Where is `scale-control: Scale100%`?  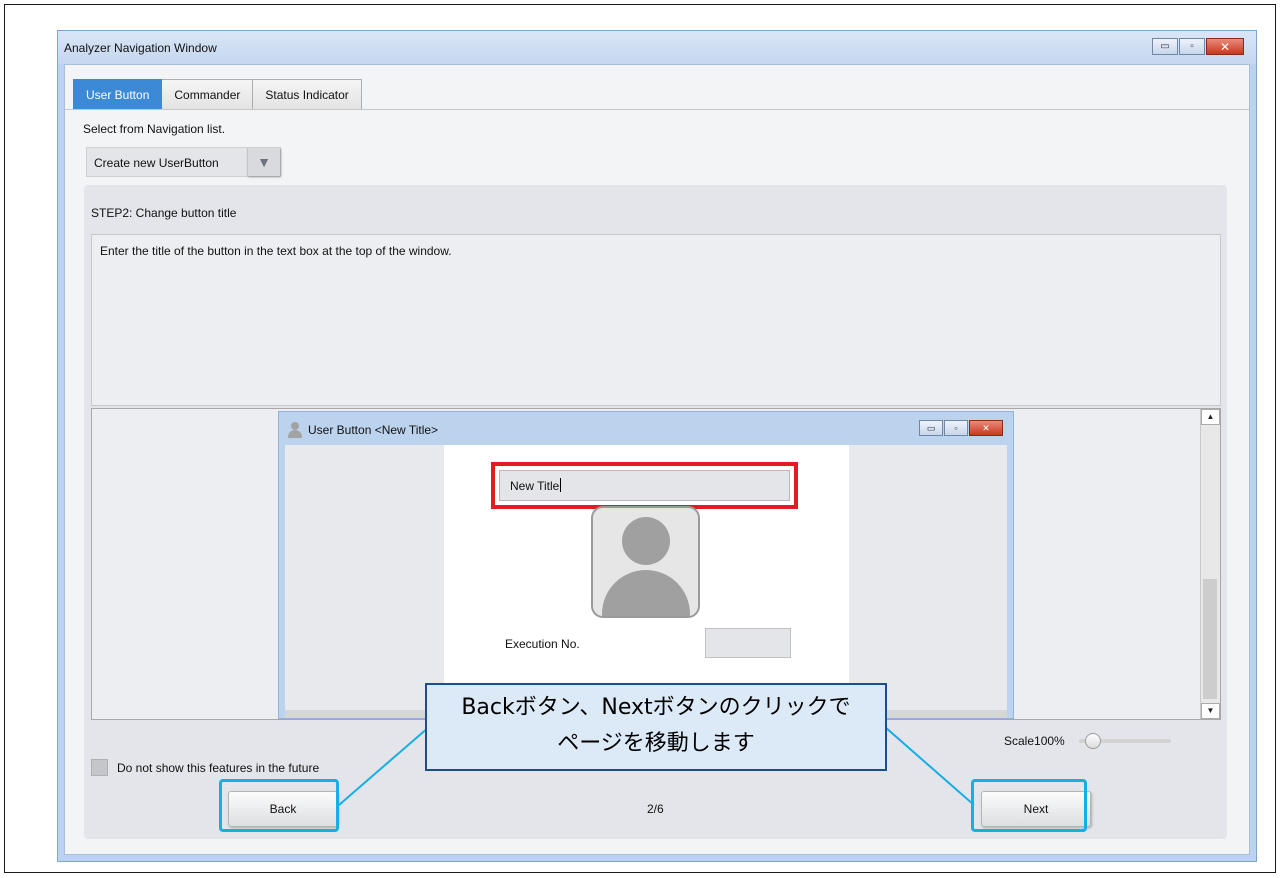 scale-control: Scale100% is located at coordinates (1087, 741).